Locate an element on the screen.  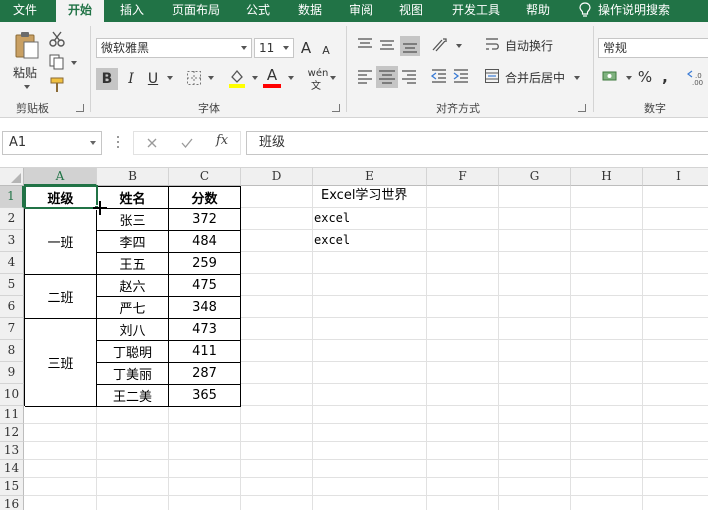
column-header-h: H is located at coordinates (607, 177).